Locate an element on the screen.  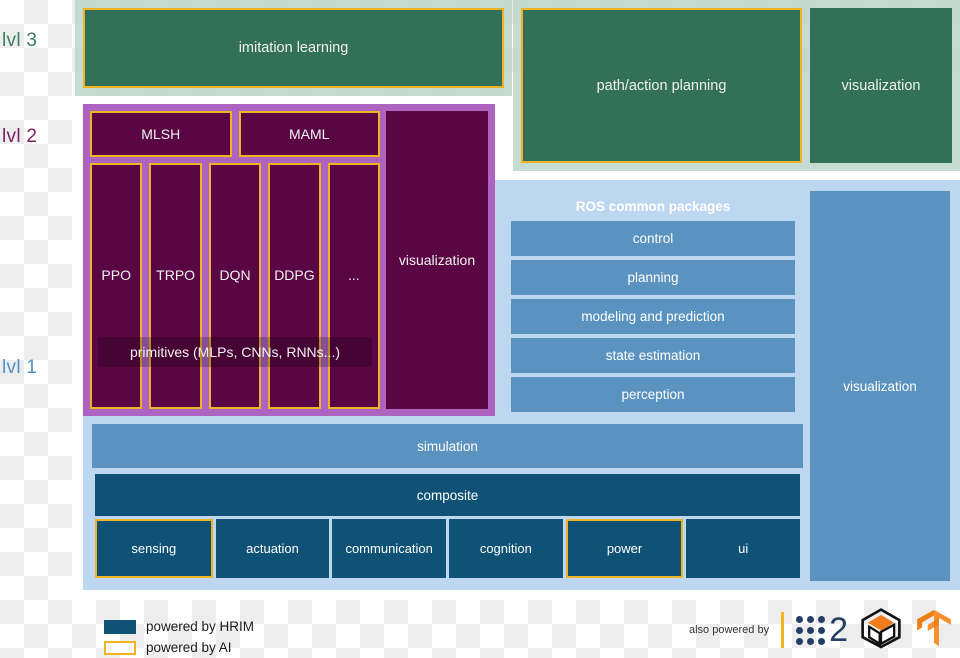
ros-package-control: control is located at coordinates (653, 238).